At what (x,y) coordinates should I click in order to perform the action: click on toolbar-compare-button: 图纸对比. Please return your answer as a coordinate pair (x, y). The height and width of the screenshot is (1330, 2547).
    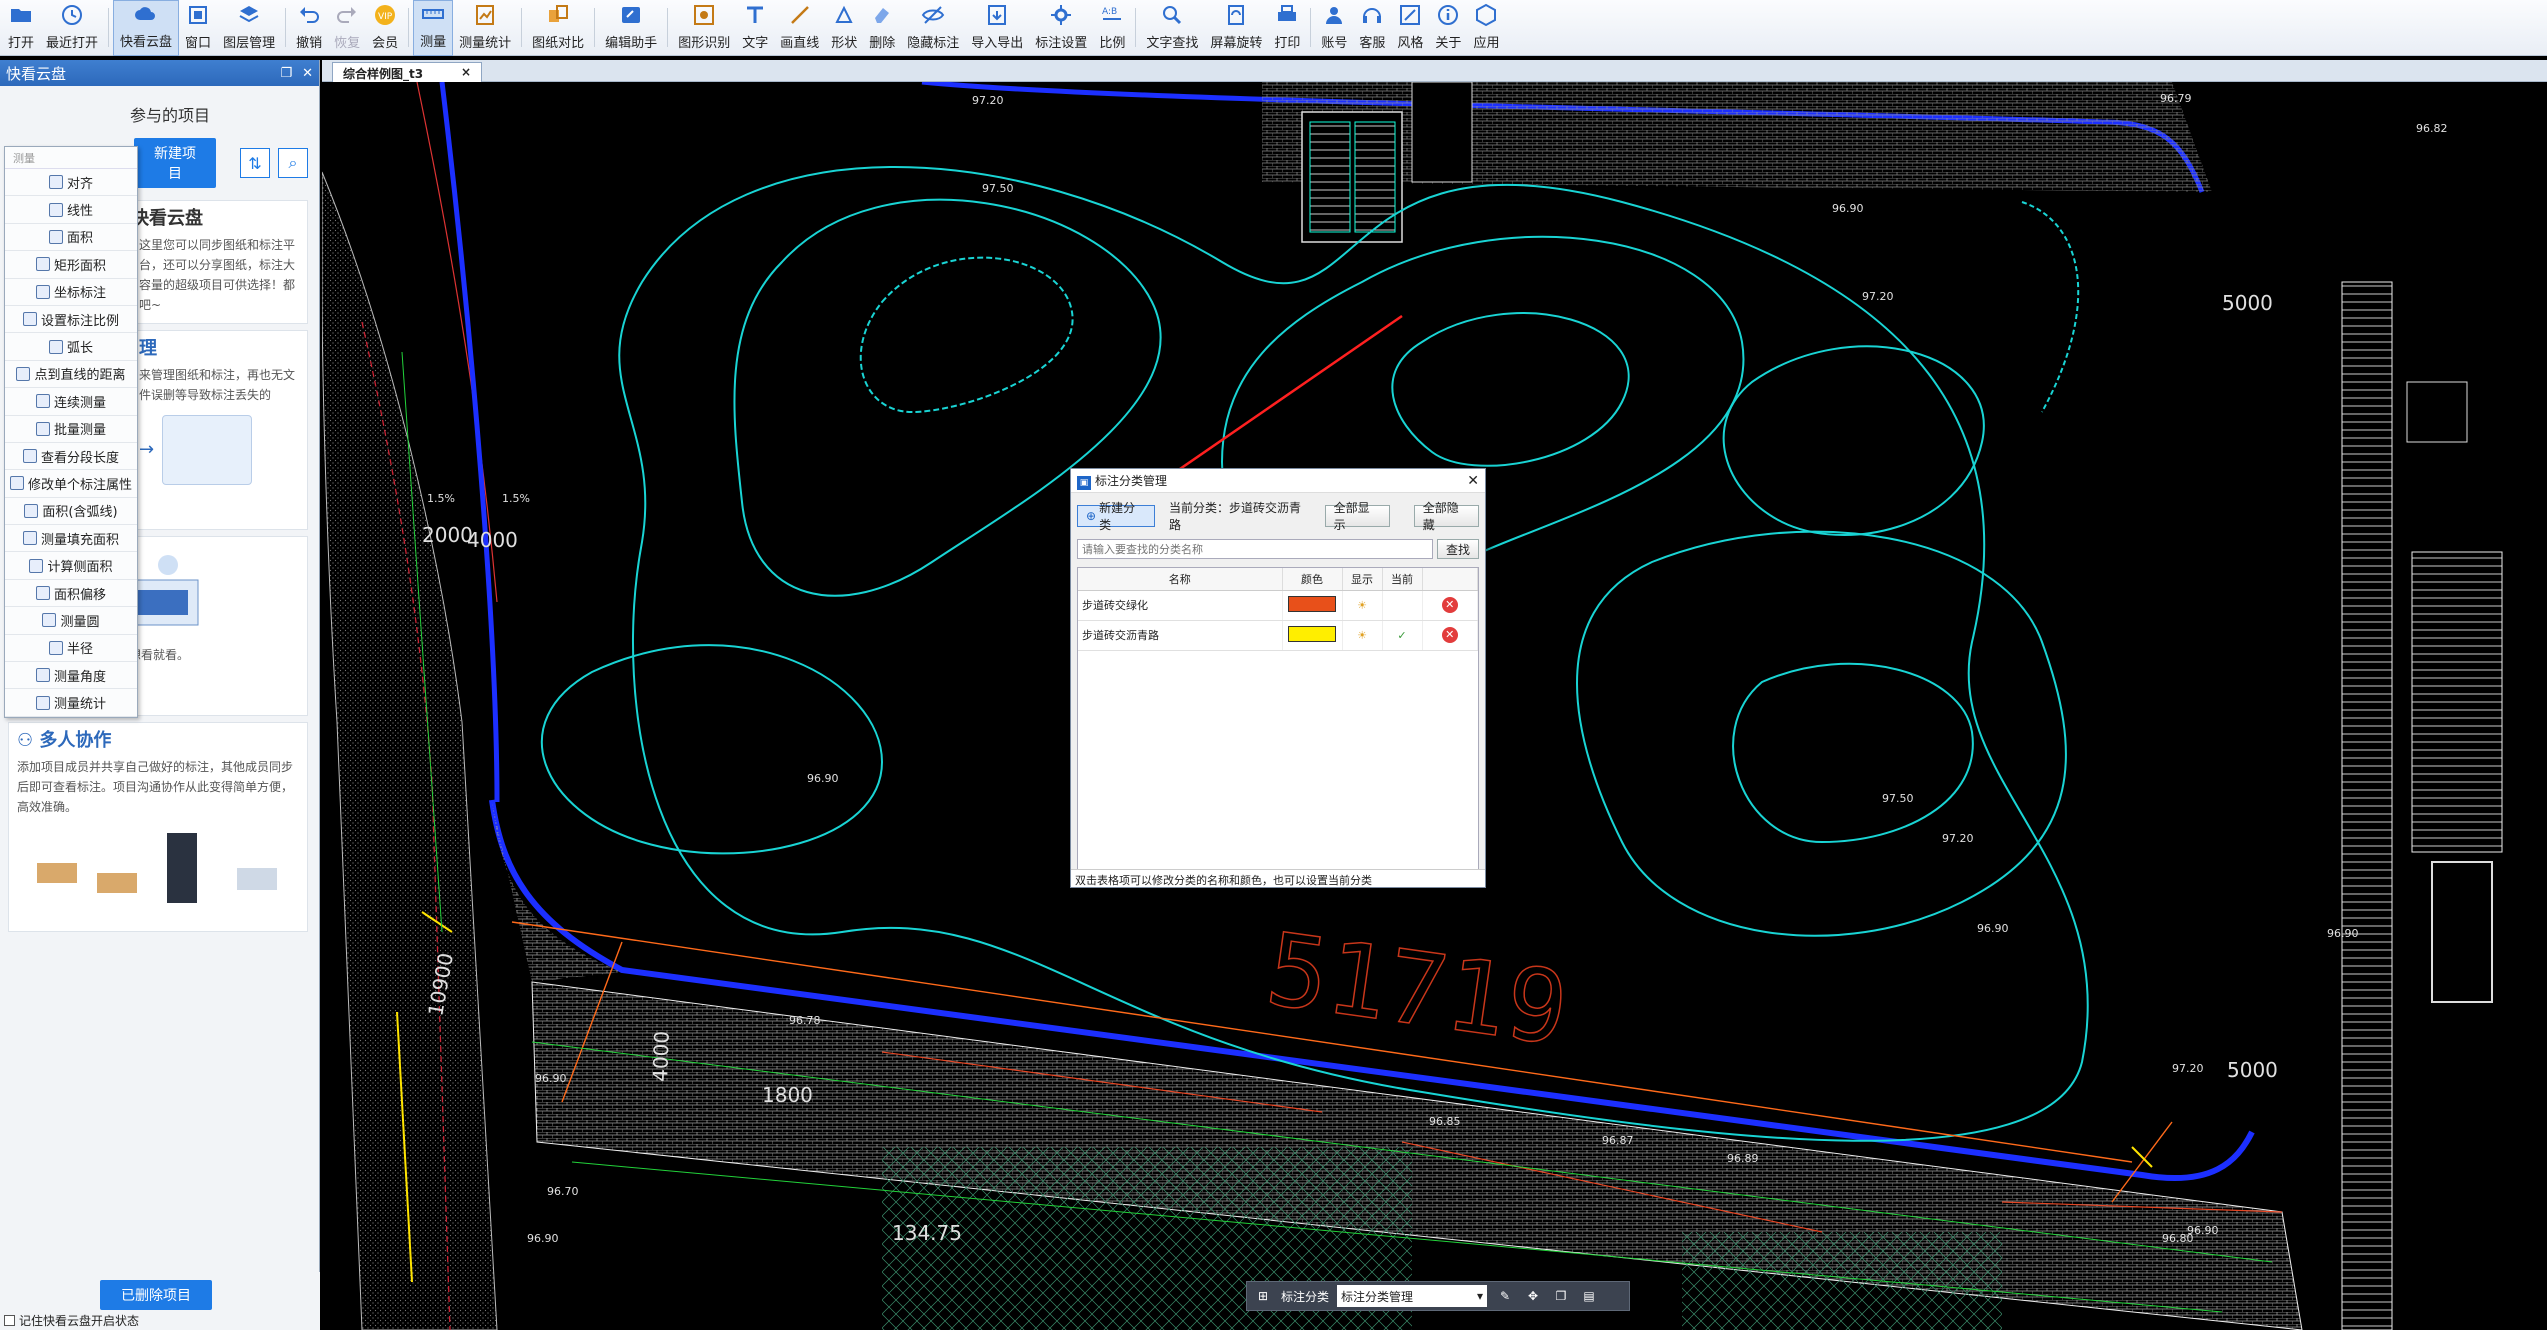
    Looking at the image, I should click on (558, 28).